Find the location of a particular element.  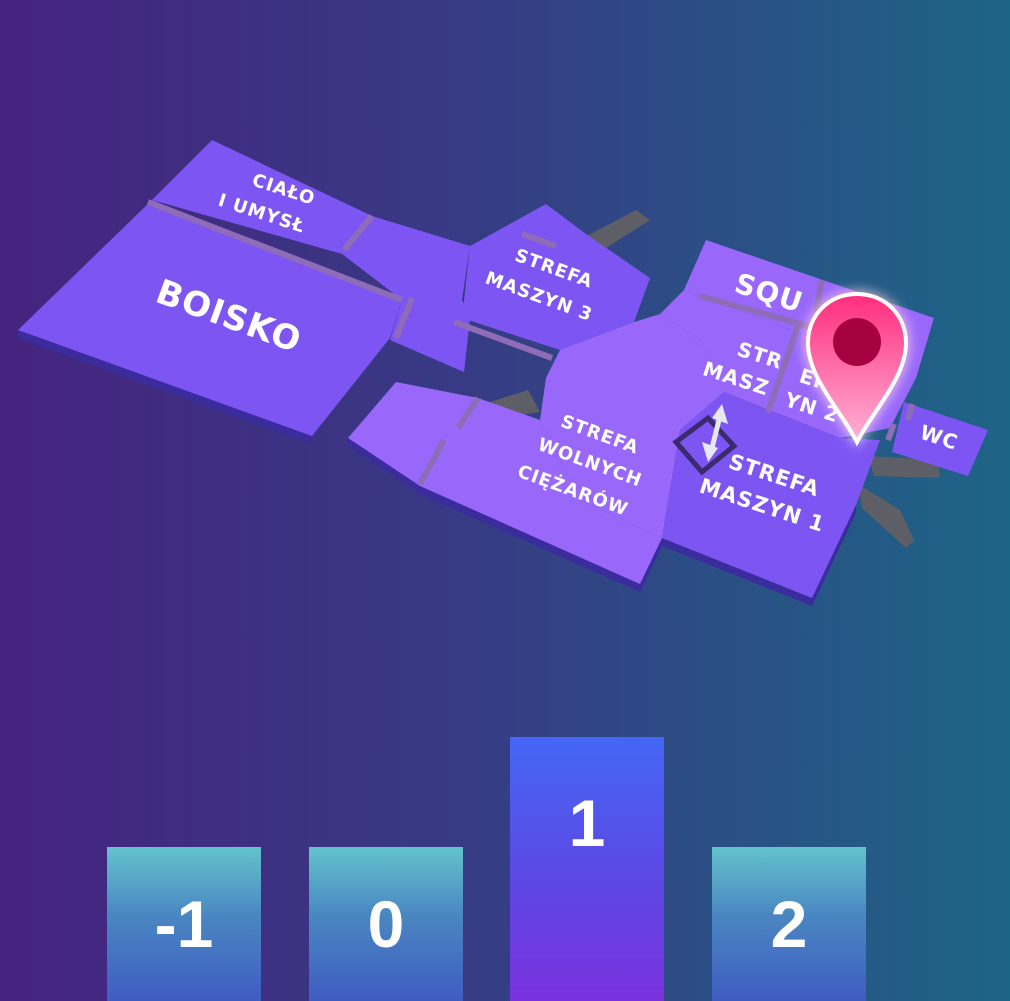

floor-button-minus-1: -1 is located at coordinates (184, 924).